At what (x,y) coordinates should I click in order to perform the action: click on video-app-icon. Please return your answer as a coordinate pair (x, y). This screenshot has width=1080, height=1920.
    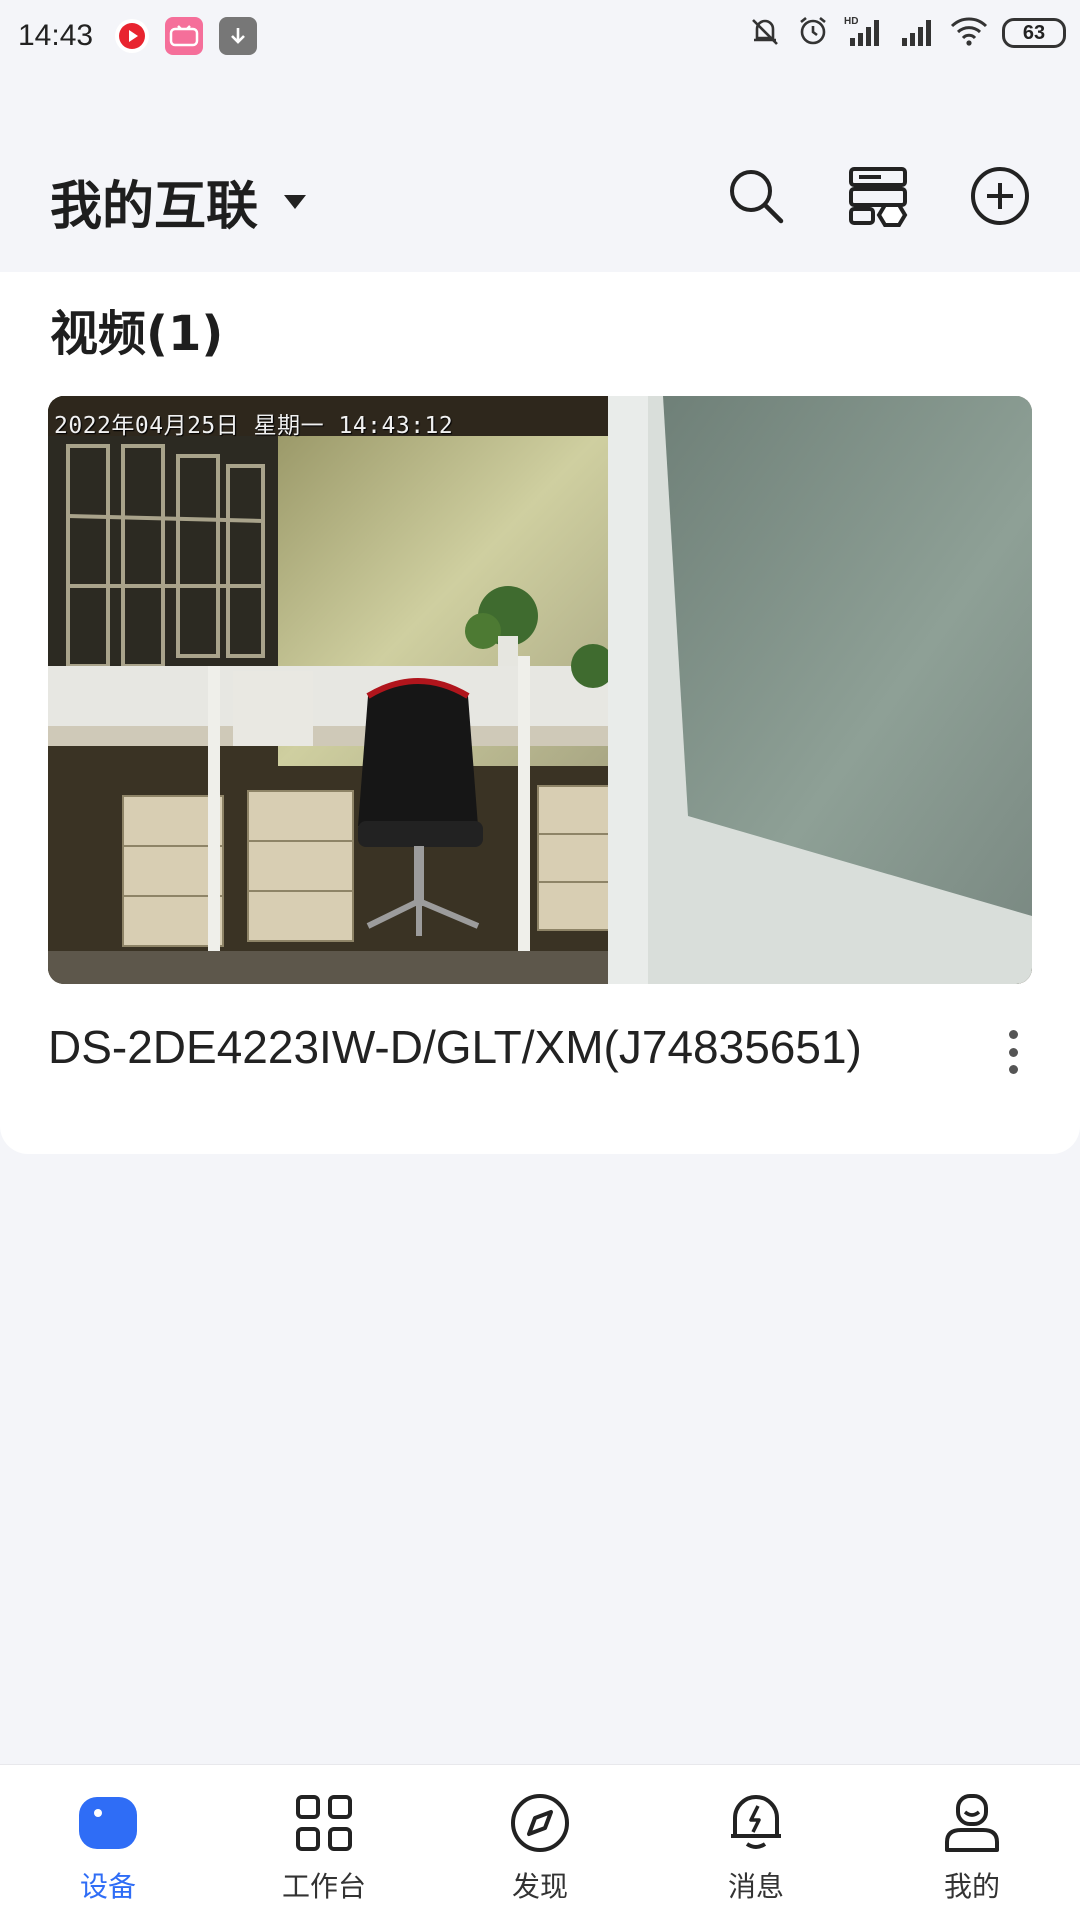
    Looking at the image, I should click on (132, 36).